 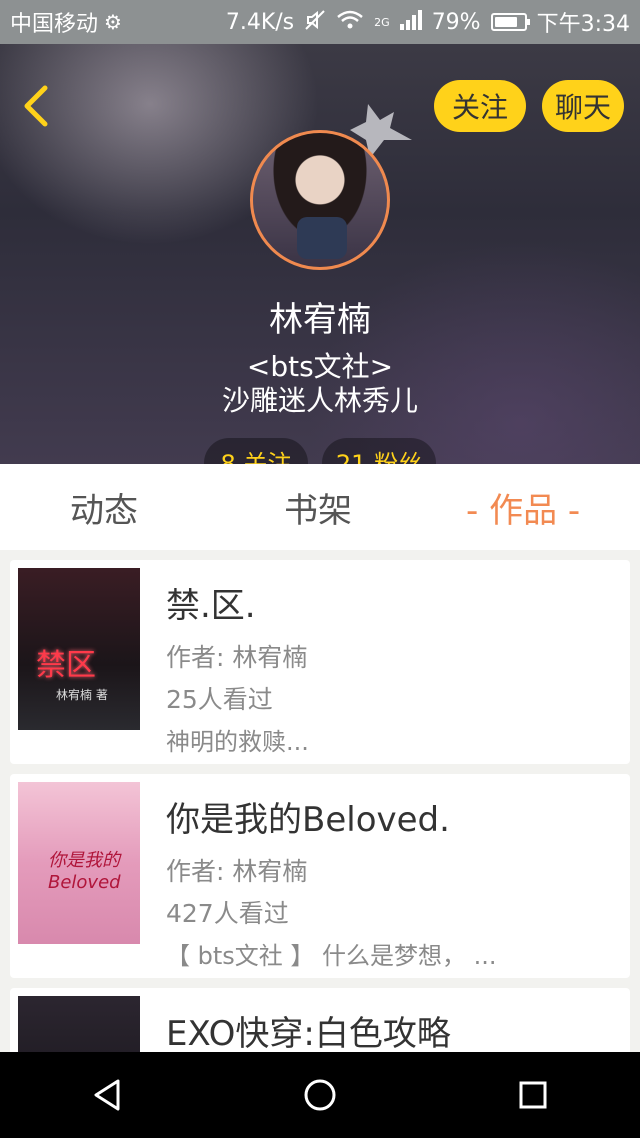 I want to click on book-views: 427人看过, so click(x=227, y=913).